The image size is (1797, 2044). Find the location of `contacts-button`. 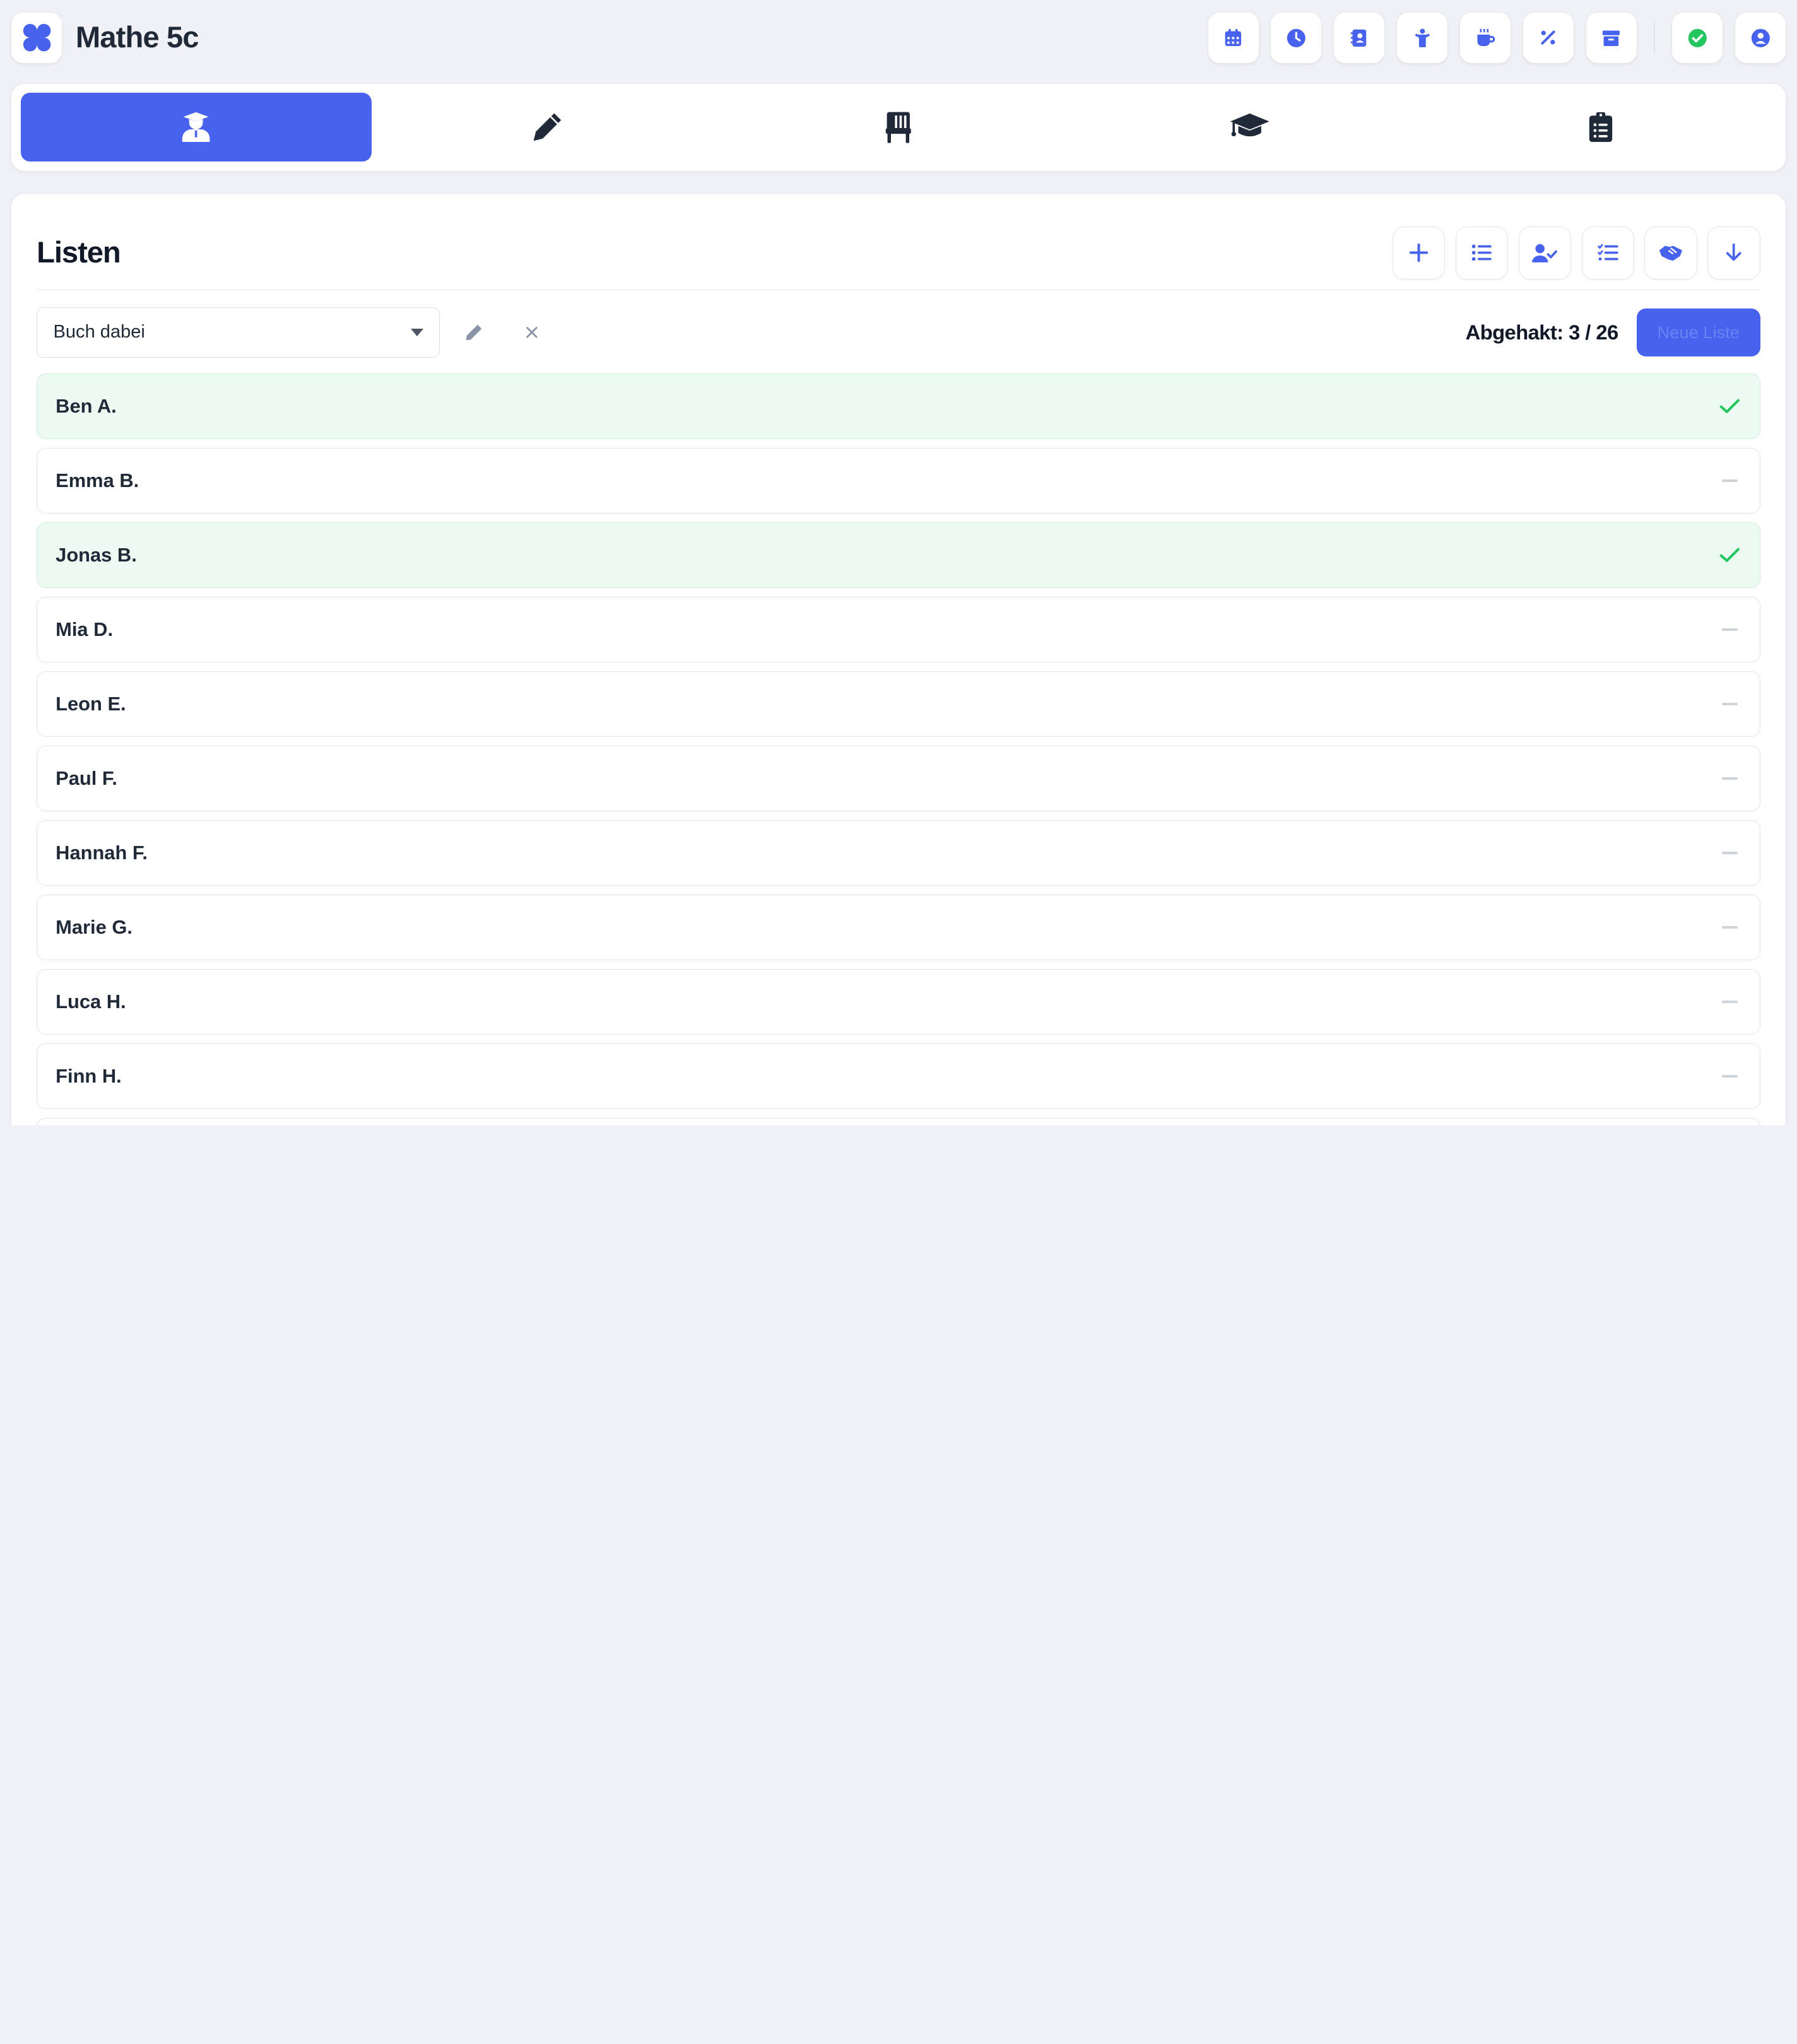

contacts-button is located at coordinates (1359, 37).